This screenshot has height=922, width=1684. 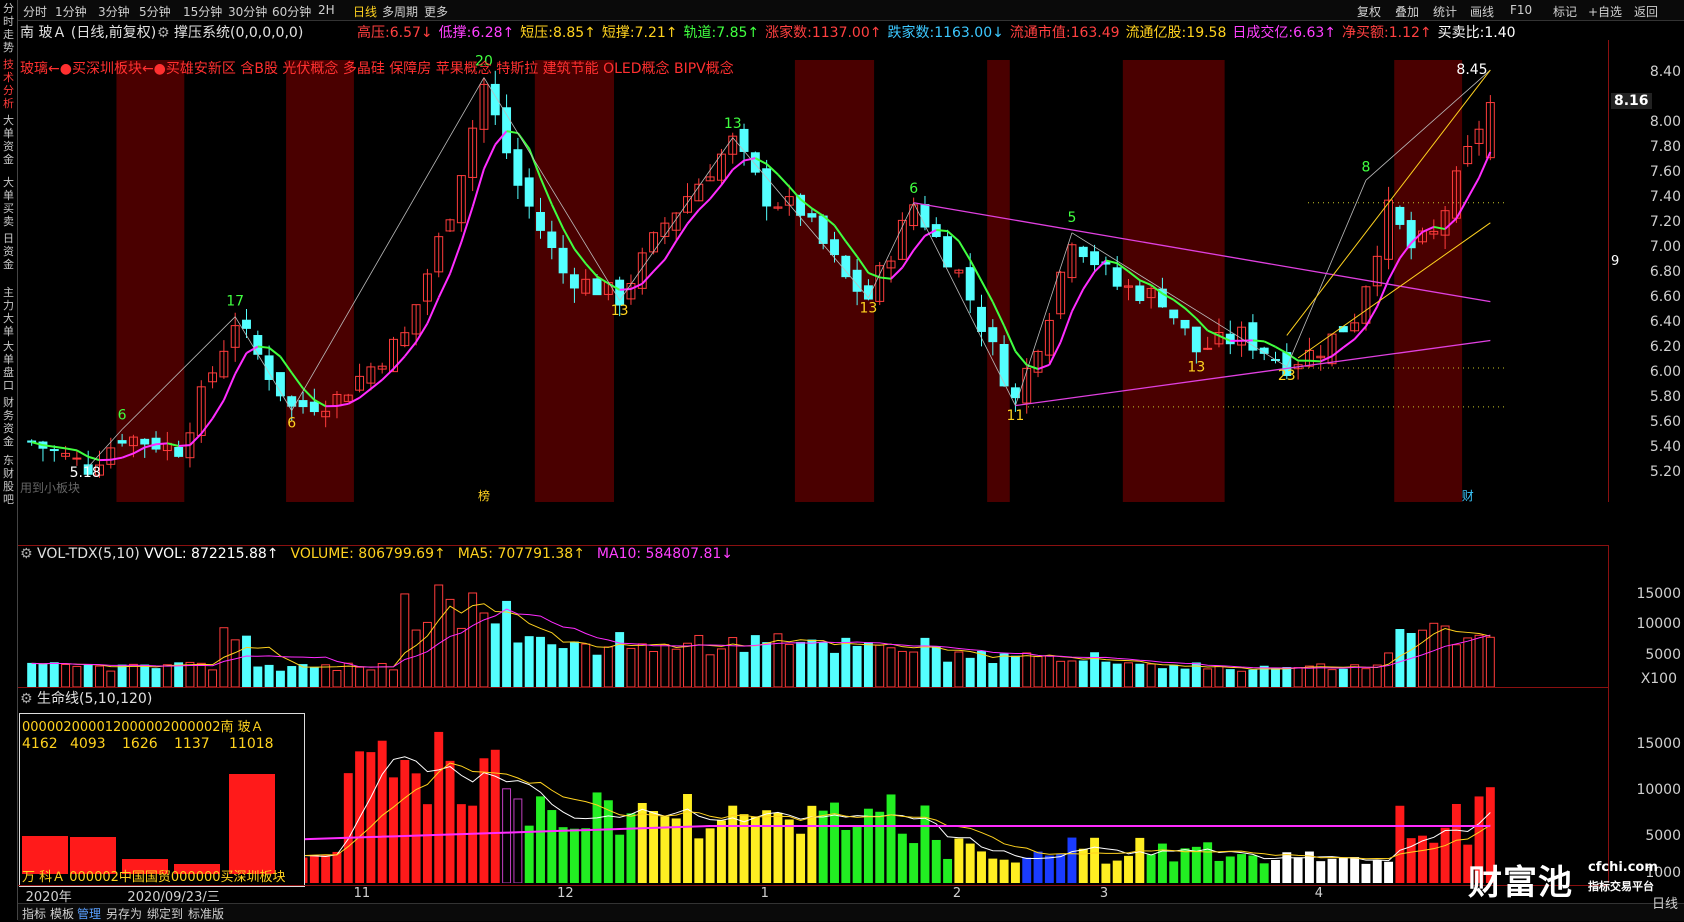 I want to click on right-period-label: 日线, so click(x=1665, y=902).